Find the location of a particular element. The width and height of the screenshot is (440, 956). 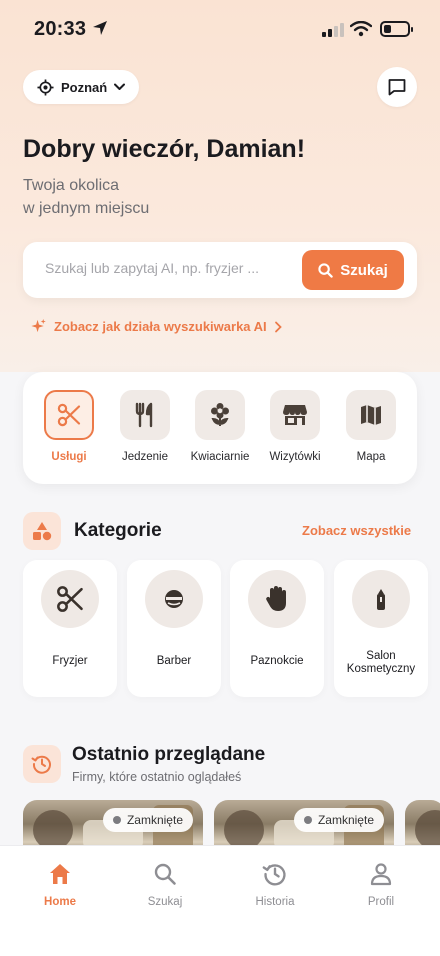

greeting-title: Dobry wieczór, Damian! is located at coordinates (164, 149).